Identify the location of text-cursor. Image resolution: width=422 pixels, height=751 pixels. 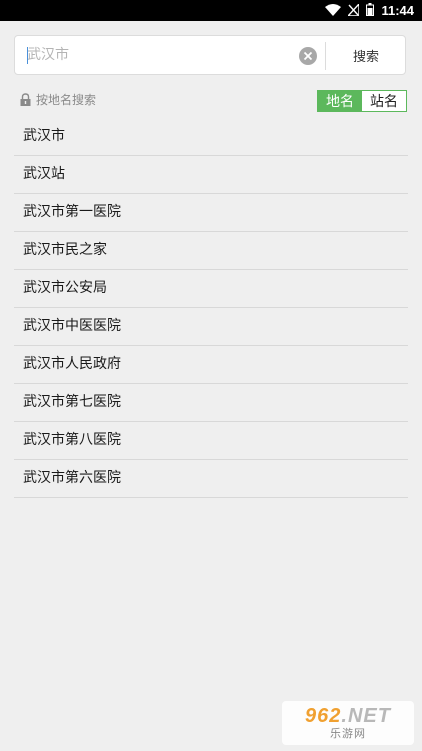
(27, 55).